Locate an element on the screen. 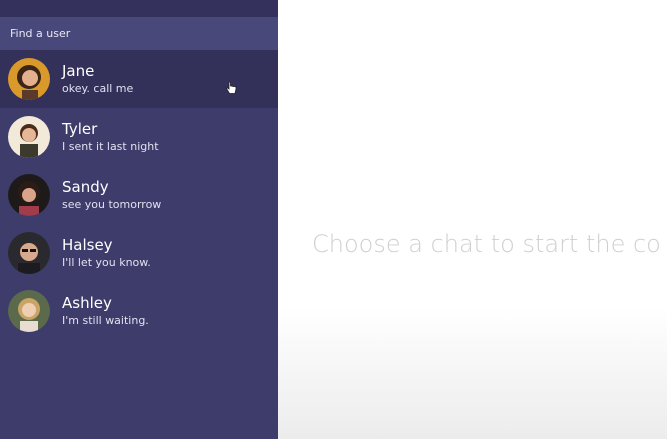 This screenshot has width=667, height=439. user-text: Jane okey. call me is located at coordinates (97, 79).